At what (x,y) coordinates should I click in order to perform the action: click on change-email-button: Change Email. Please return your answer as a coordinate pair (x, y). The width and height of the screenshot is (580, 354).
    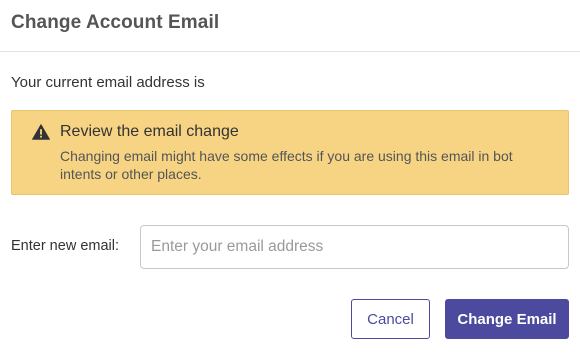
    Looking at the image, I should click on (507, 319).